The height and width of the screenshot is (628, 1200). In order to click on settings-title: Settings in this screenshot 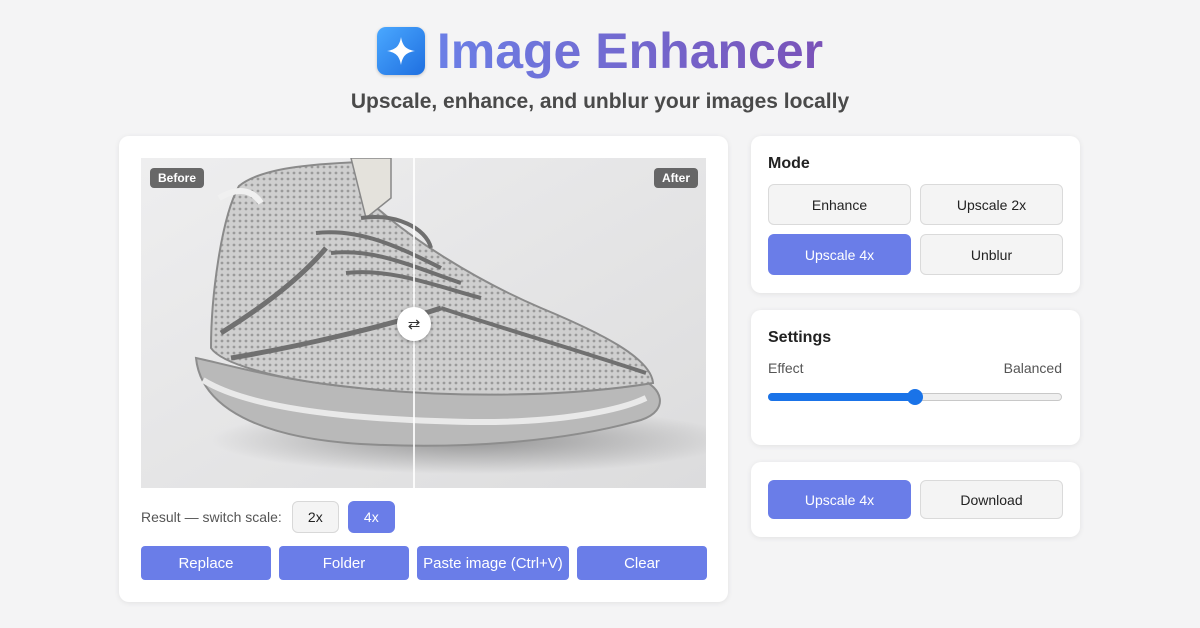, I will do `click(800, 337)`.